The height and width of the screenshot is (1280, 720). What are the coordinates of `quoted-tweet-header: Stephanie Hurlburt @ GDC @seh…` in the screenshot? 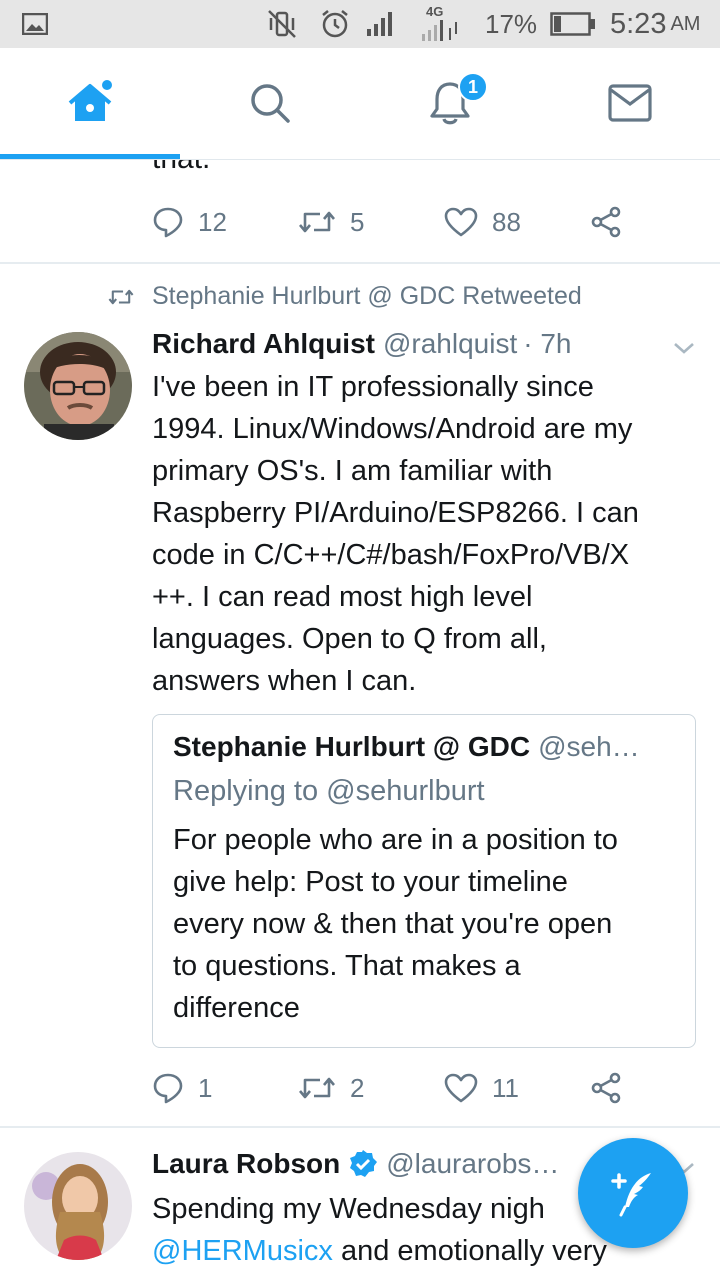 It's located at (406, 747).